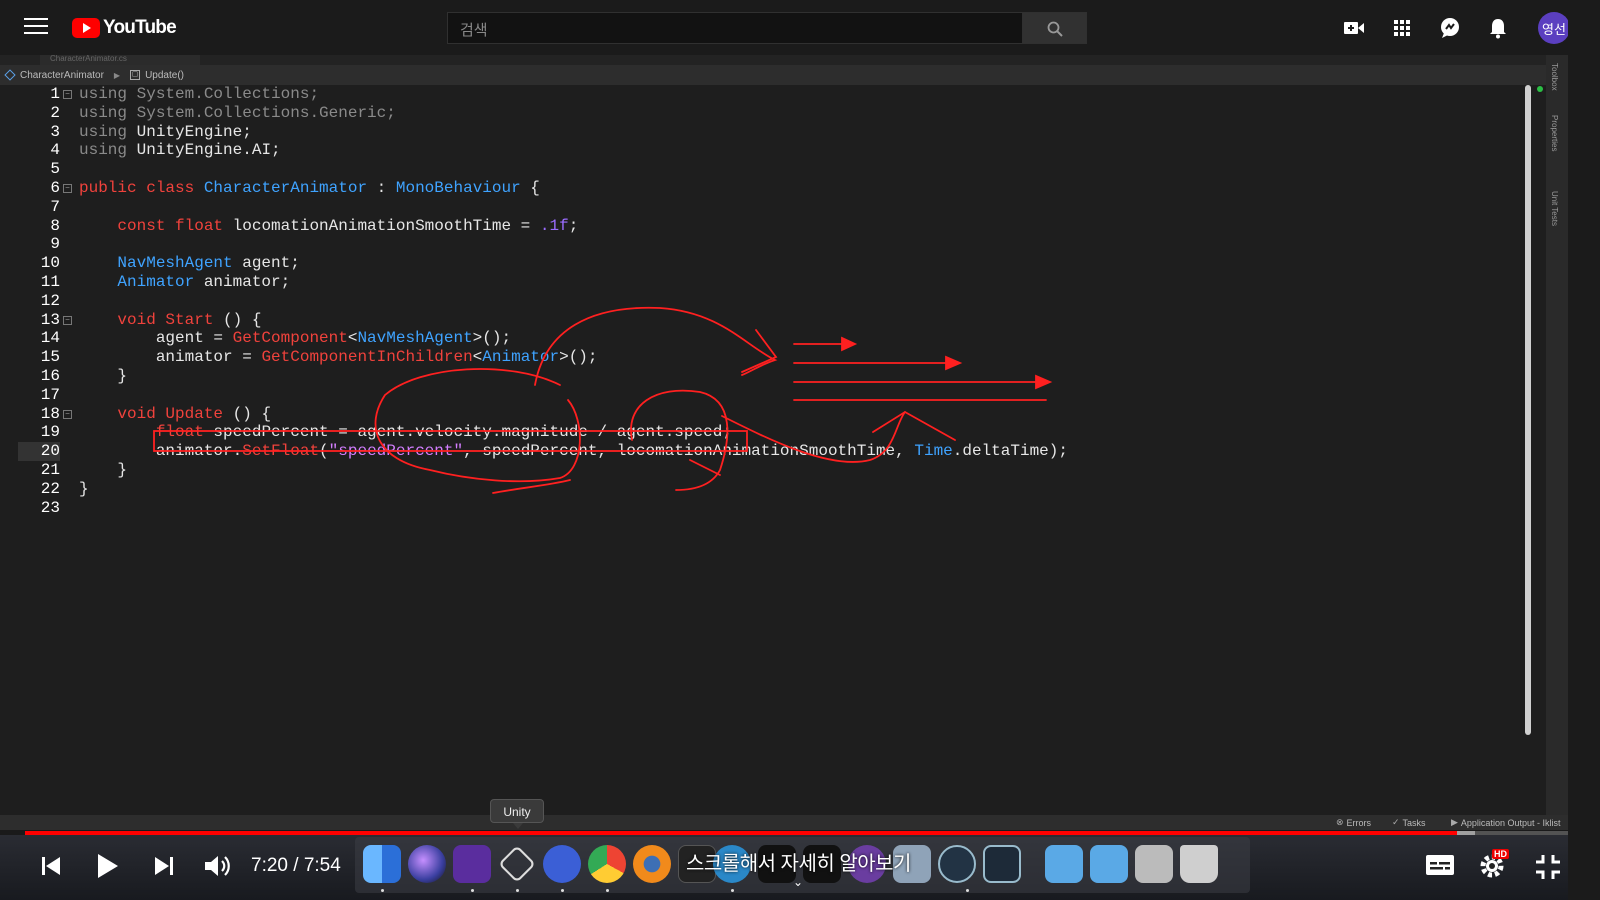 This screenshot has height=900, width=1600. I want to click on code-token: NavMeshAgent, so click(415, 338).